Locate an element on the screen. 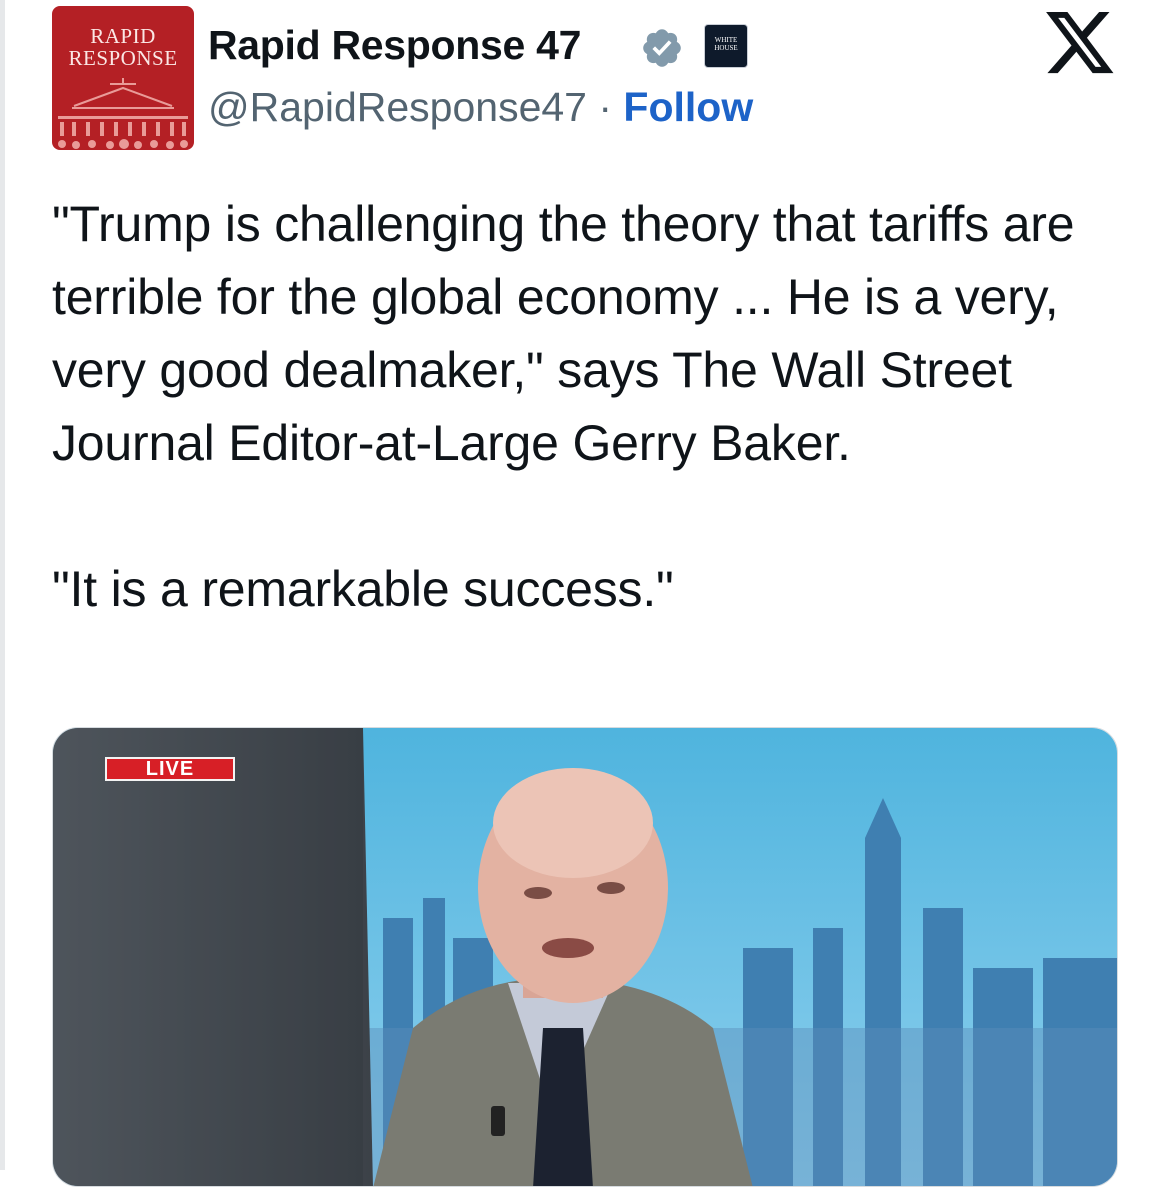  display-name: Rapid Response 47 is located at coordinates (394, 45).